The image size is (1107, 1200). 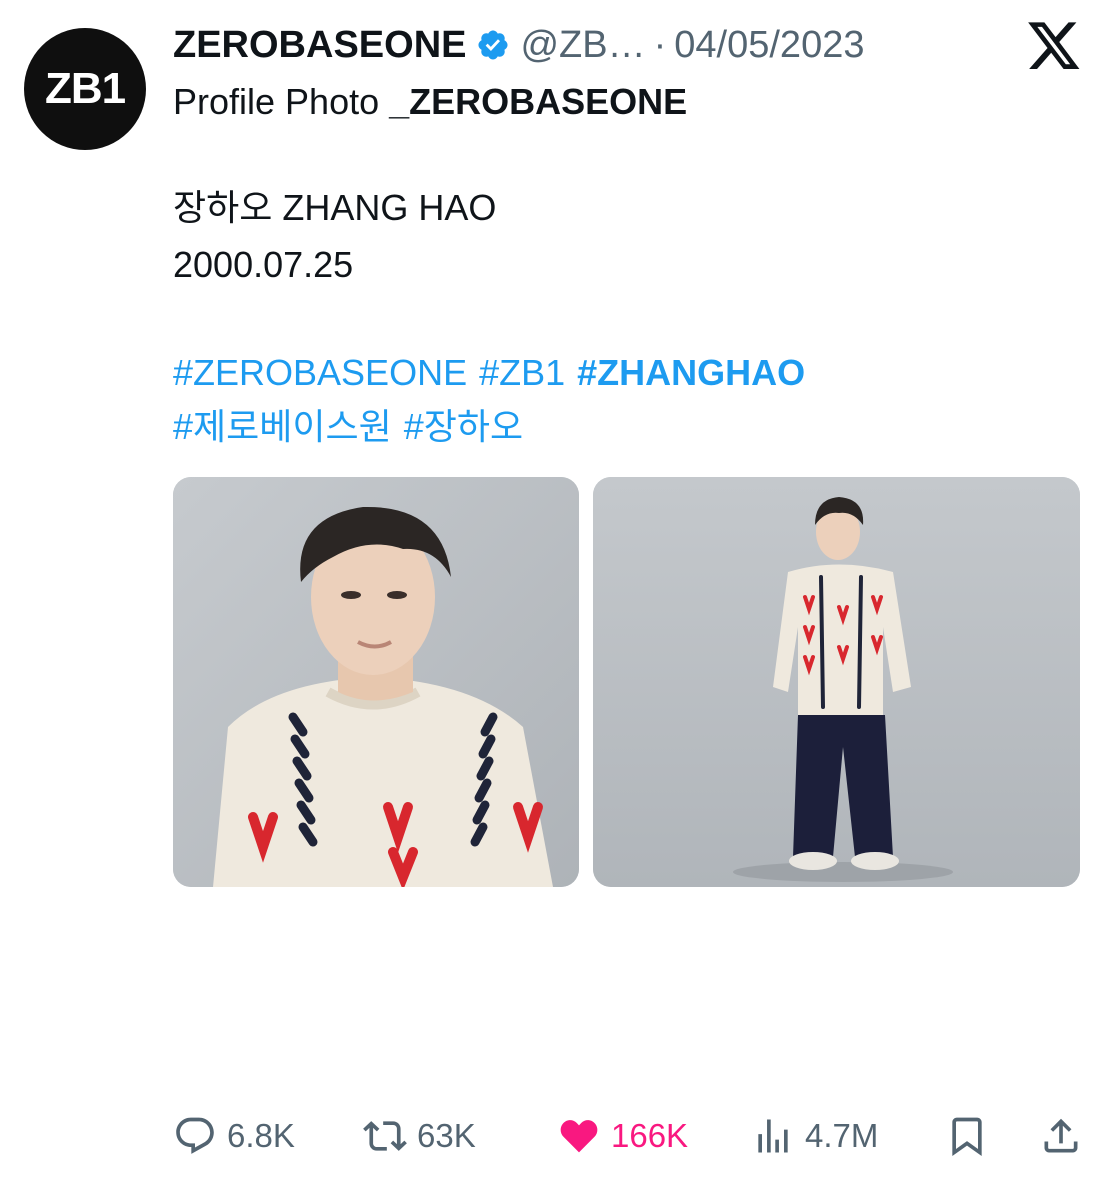 What do you see at coordinates (319, 45) in the screenshot?
I see `display-name: ZEROBASEONE` at bounding box center [319, 45].